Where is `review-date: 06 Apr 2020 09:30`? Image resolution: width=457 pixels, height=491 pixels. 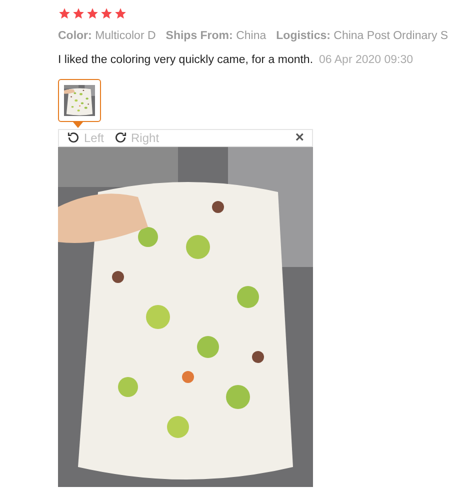
review-date: 06 Apr 2020 09:30 is located at coordinates (366, 60).